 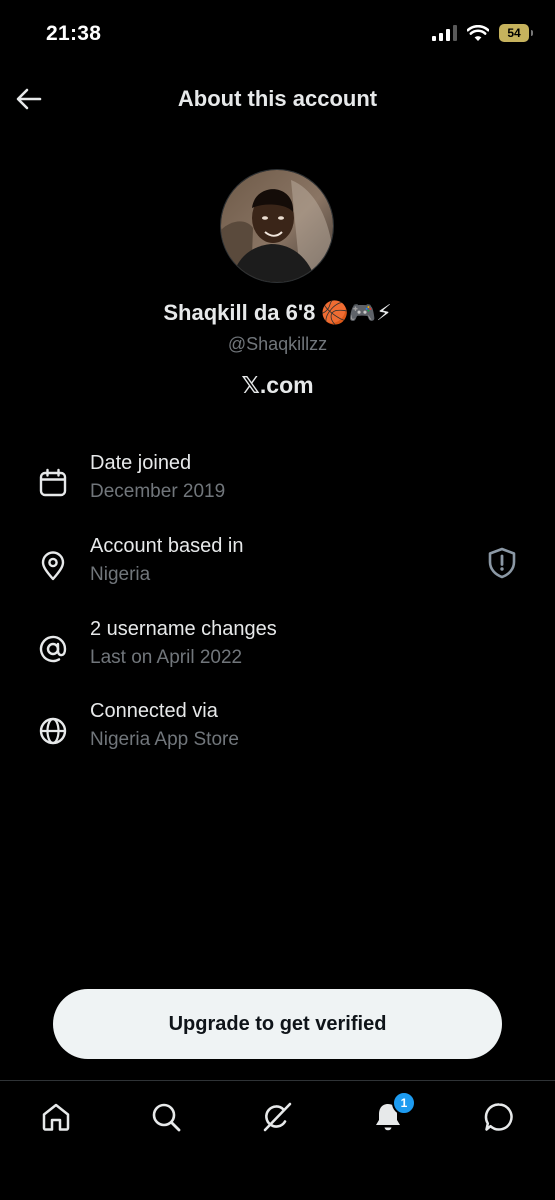 What do you see at coordinates (404, 1103) in the screenshot?
I see `notification-count-badge: 1` at bounding box center [404, 1103].